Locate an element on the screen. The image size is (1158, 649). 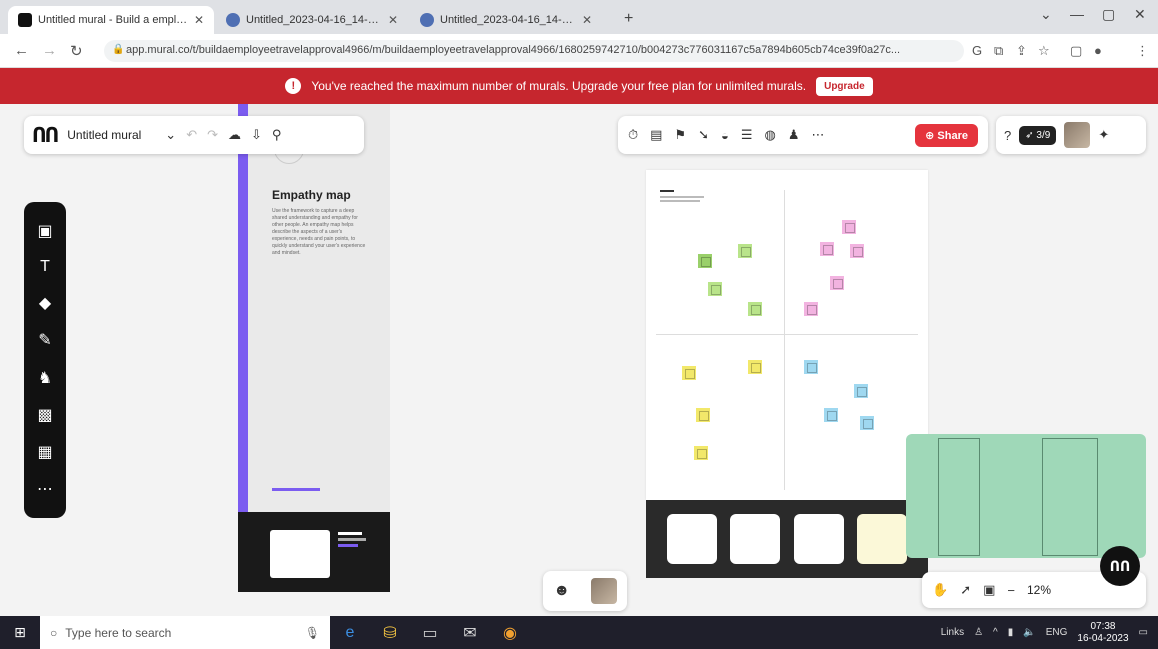
shapes-icon: ◆ is located at coordinates (45, 303).